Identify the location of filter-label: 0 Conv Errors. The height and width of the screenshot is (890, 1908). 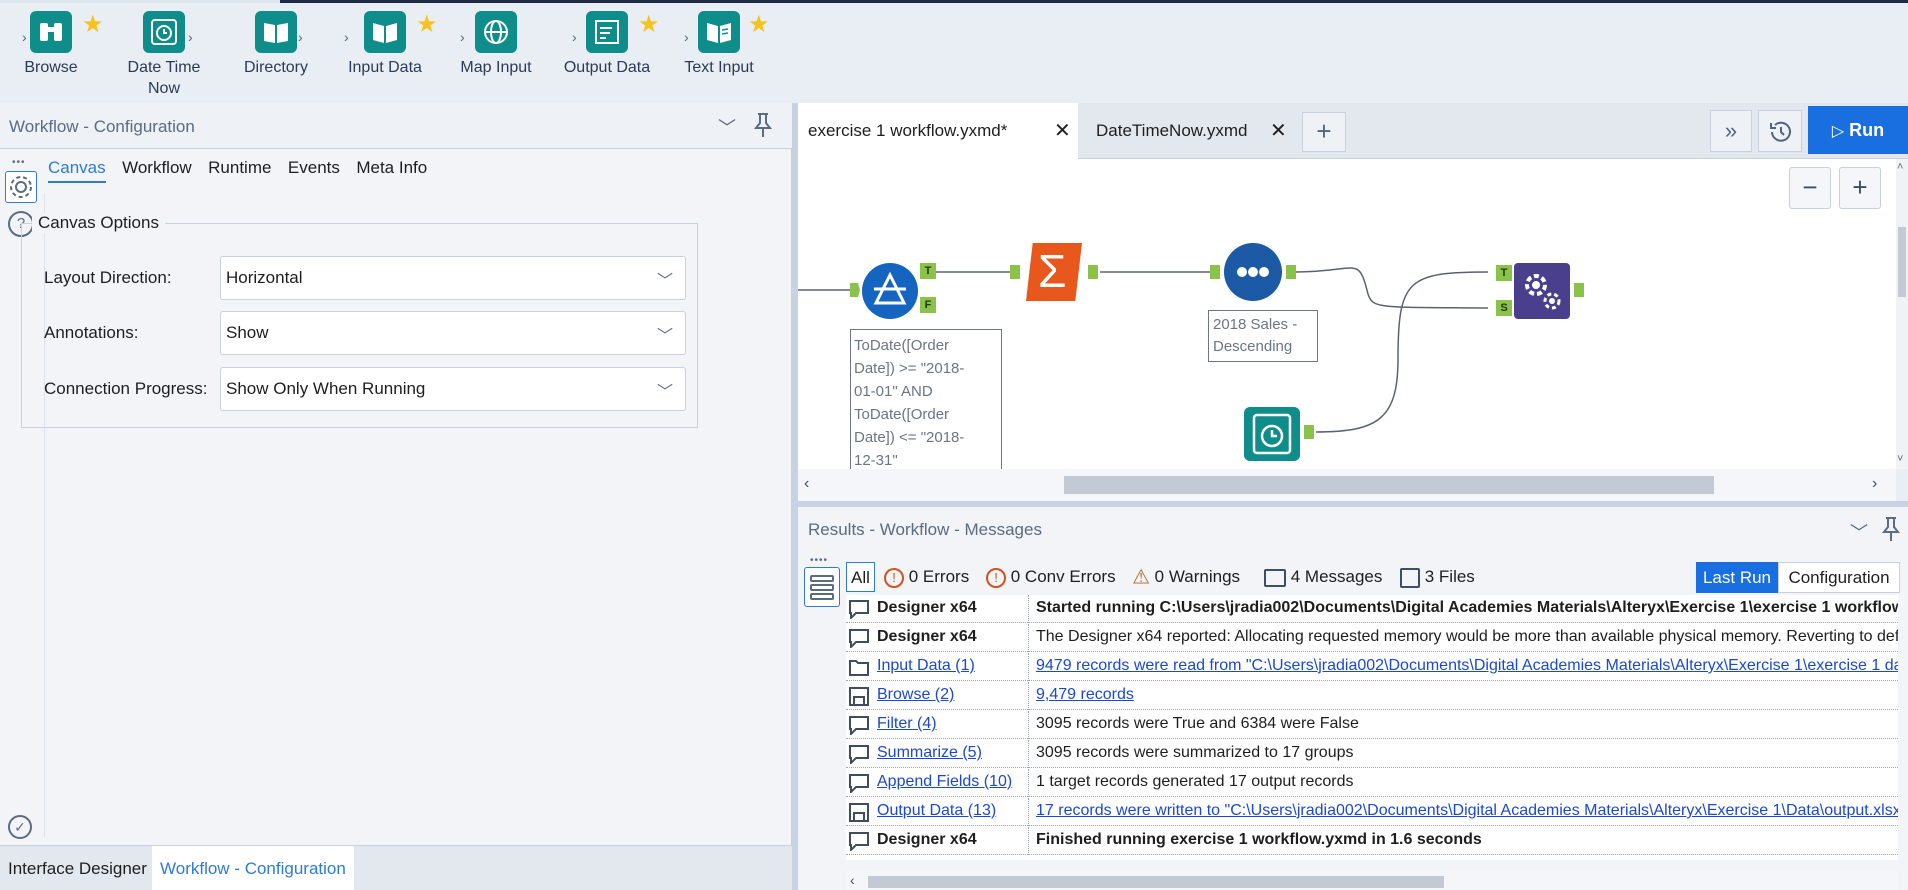
(1063, 576).